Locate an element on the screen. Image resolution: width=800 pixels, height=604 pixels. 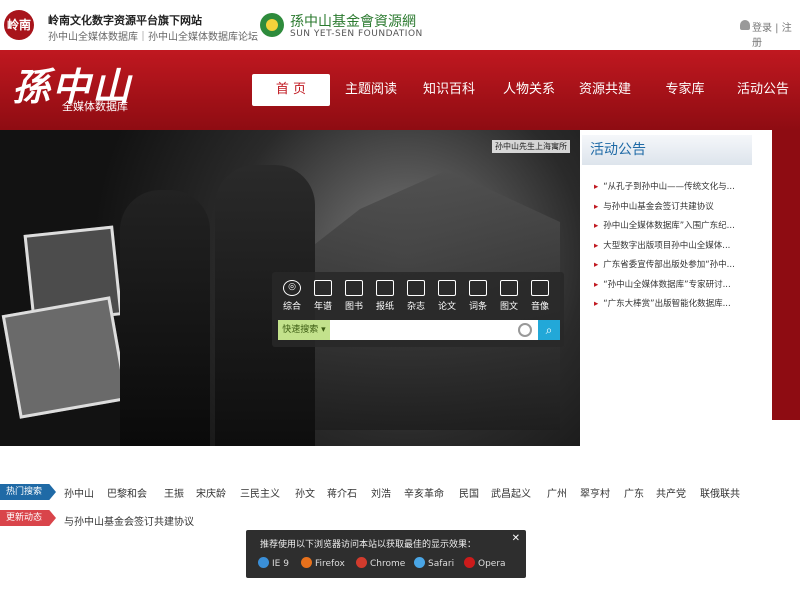
browser-message: 推荐使用以下浏览器访问本站以获取最佳的显示效果： is located at coordinates (368, 545).